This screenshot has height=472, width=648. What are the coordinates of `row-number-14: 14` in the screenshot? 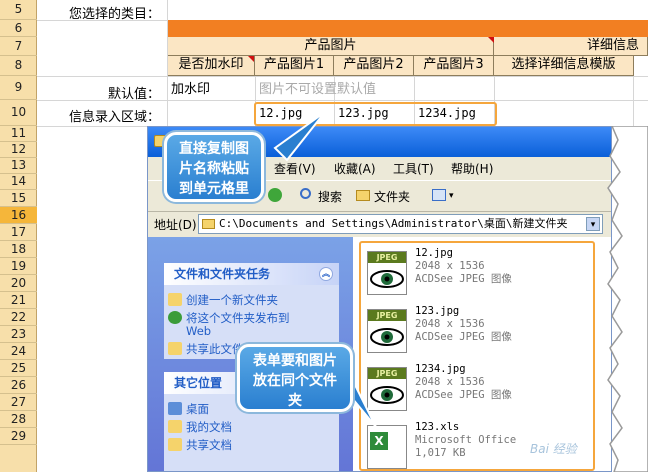 It's located at (18, 182).